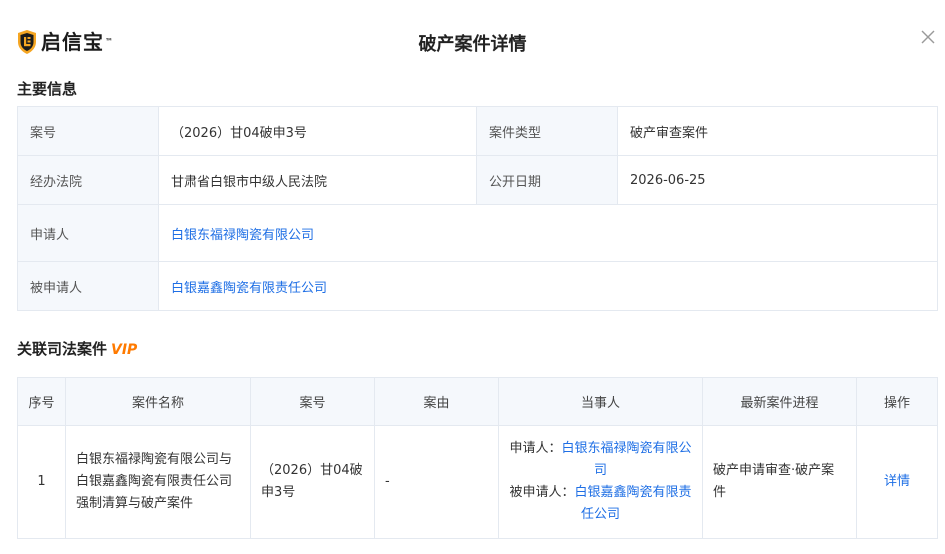 The width and height of the screenshot is (945, 554). Describe the element at coordinates (317, 131) in the screenshot. I see `case-no-value: （2026）甘04破申3号` at that location.